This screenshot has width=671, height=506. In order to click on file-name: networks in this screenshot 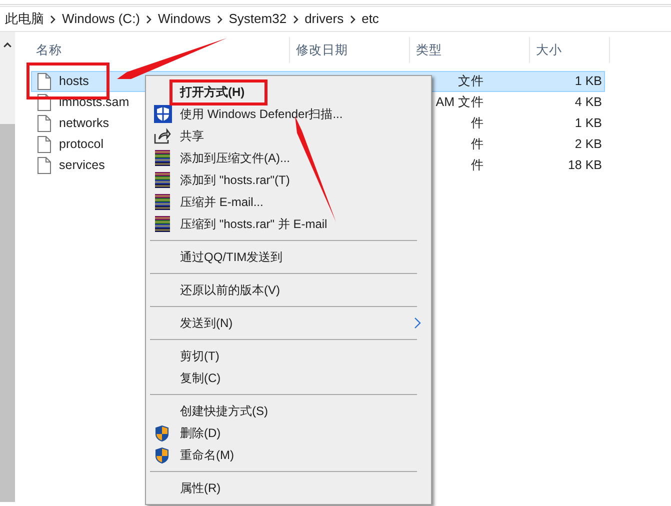, I will do `click(84, 123)`.